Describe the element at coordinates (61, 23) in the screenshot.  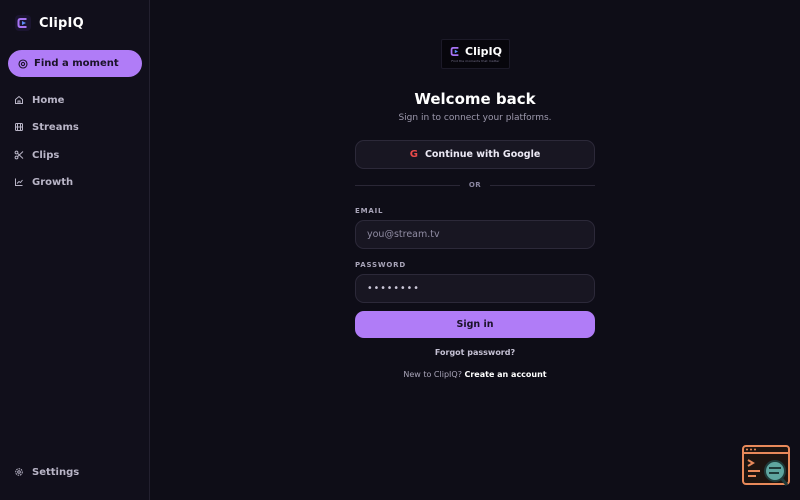
I see `brand-name: ClipIQ` at that location.